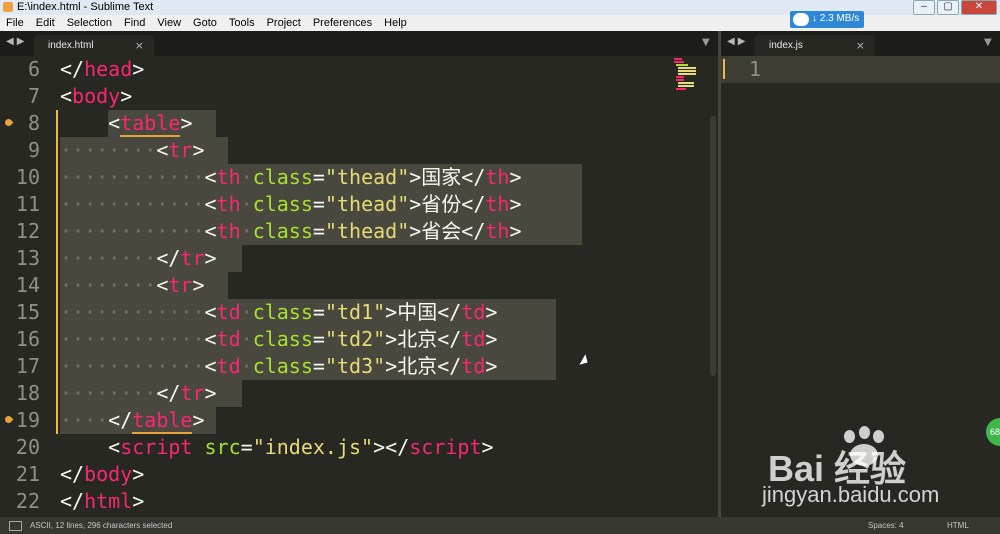 The image size is (1000, 534). I want to click on code-line: 11 ············<th·class="thead">省份</th>, so click(359, 204).